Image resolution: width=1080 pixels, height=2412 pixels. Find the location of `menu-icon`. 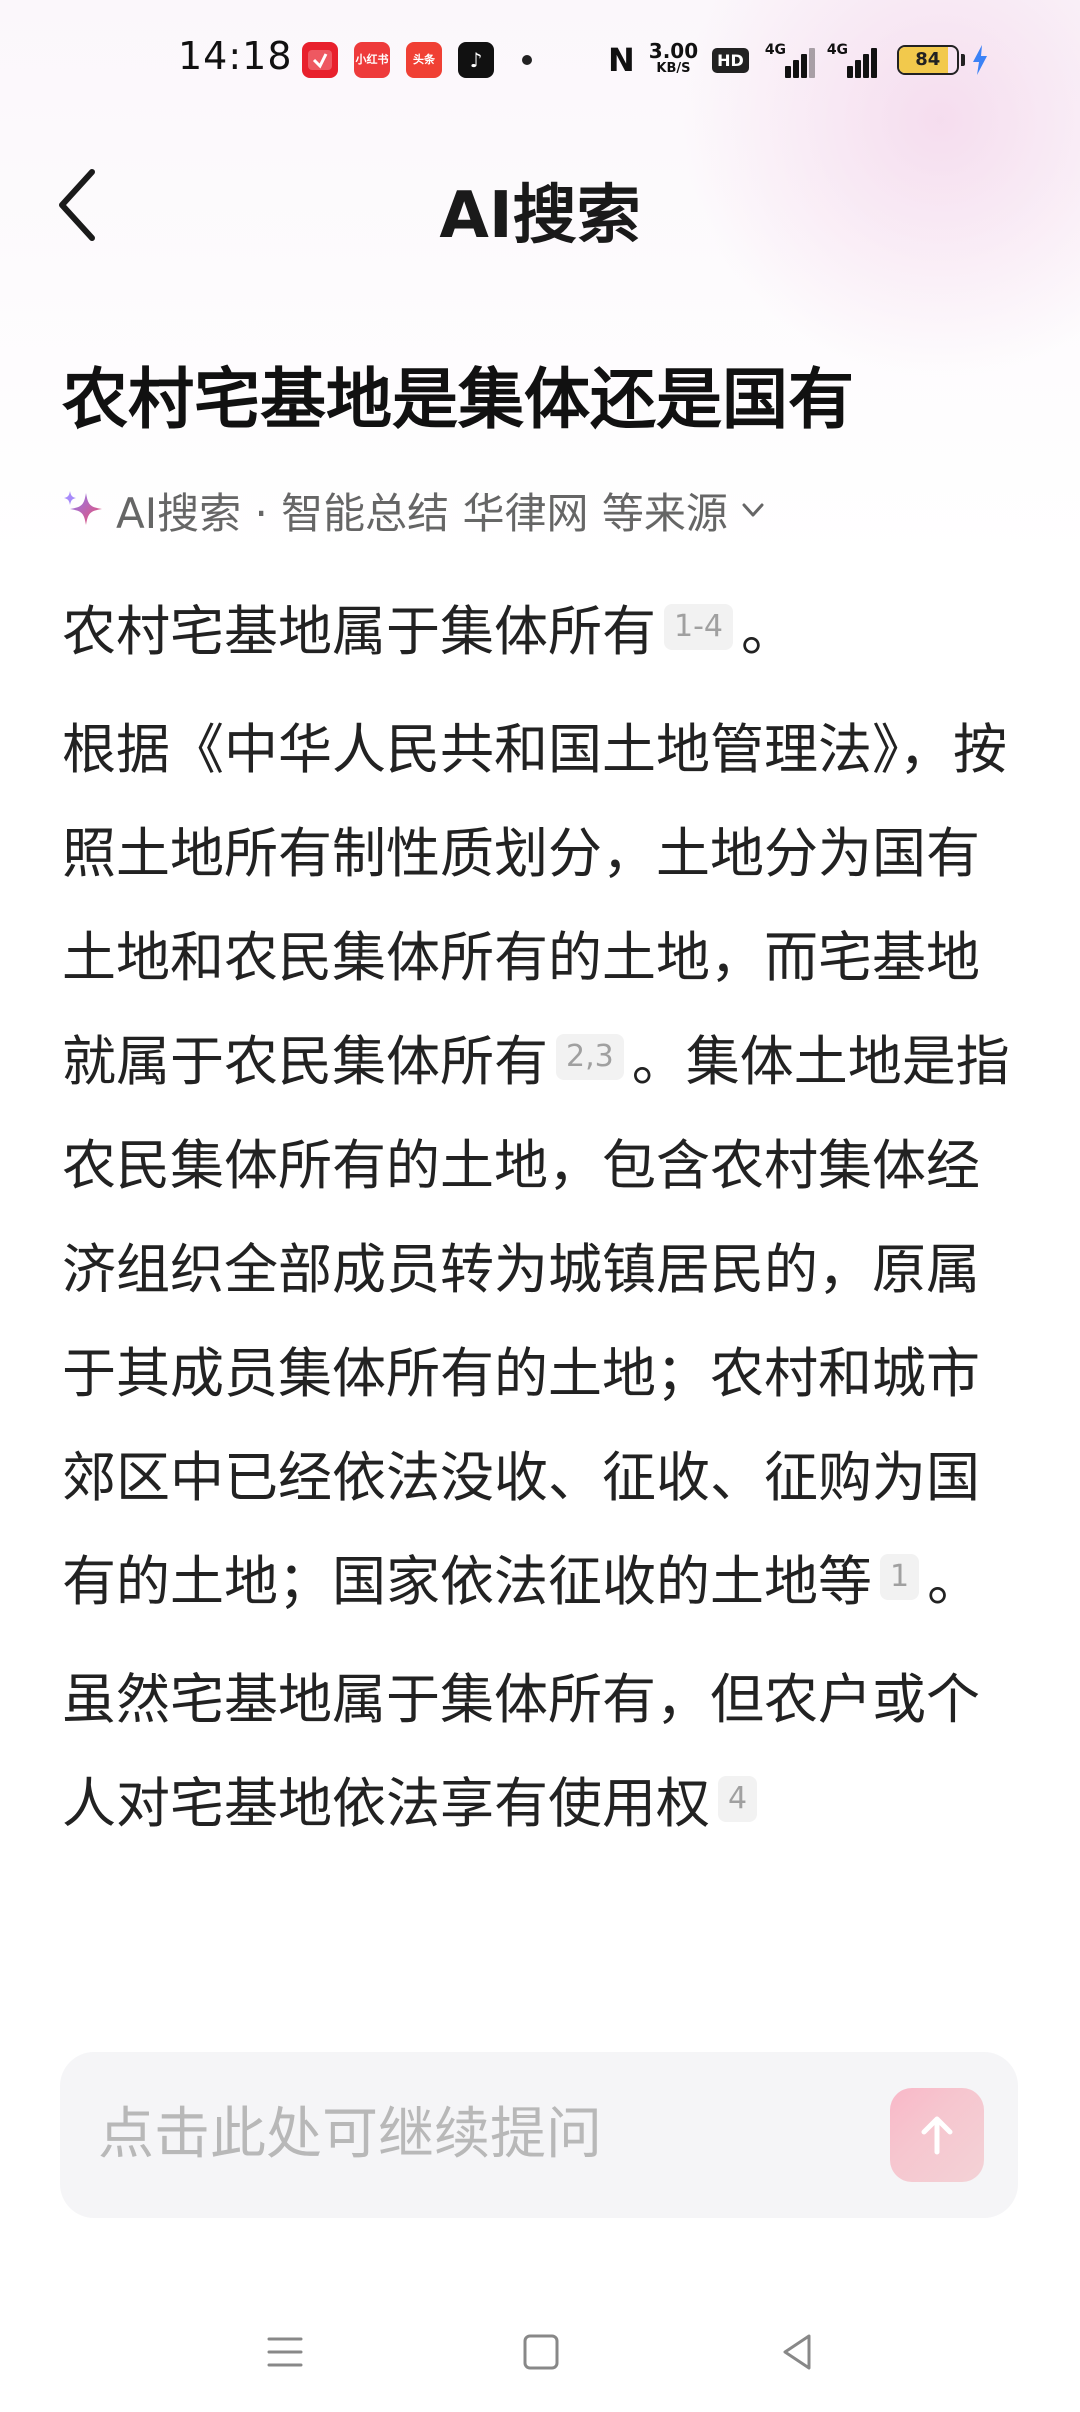

menu-icon is located at coordinates (285, 2352).